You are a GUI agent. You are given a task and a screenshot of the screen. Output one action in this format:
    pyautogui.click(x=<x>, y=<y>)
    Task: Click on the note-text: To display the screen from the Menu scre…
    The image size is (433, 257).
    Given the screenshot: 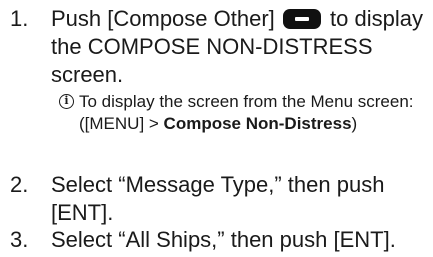 What is the action you would take?
    pyautogui.click(x=246, y=101)
    